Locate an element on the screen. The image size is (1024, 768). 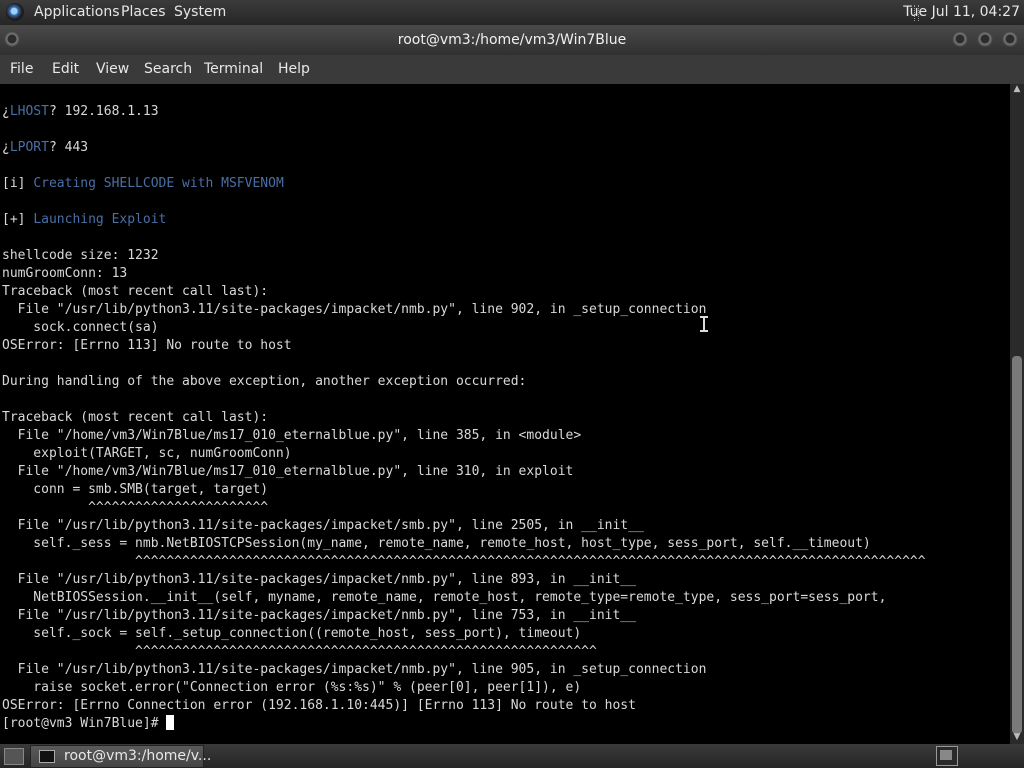
line-prefix: [+] is located at coordinates (18, 219).